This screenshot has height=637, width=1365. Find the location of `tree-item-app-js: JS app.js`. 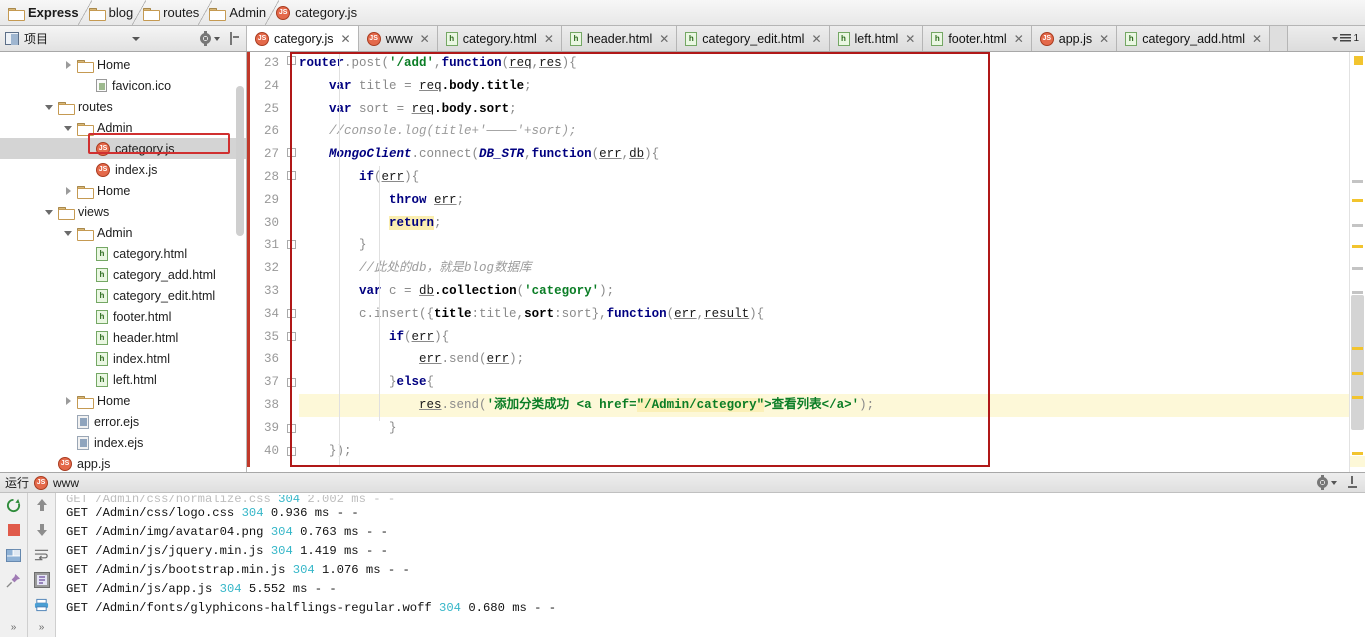

tree-item-app-js: JS app.js is located at coordinates (123, 462).